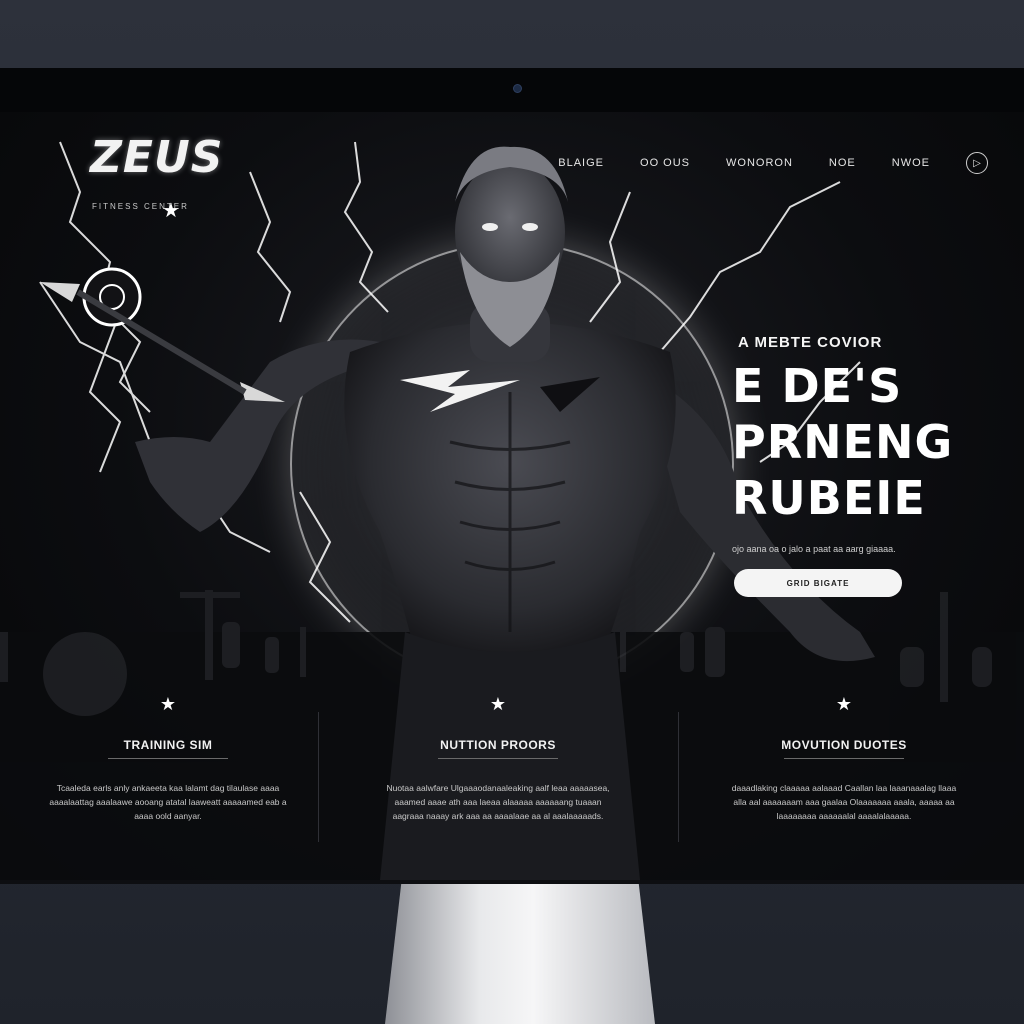  What do you see at coordinates (168, 745) in the screenshot?
I see `feature-title: TRAINING SIM` at bounding box center [168, 745].